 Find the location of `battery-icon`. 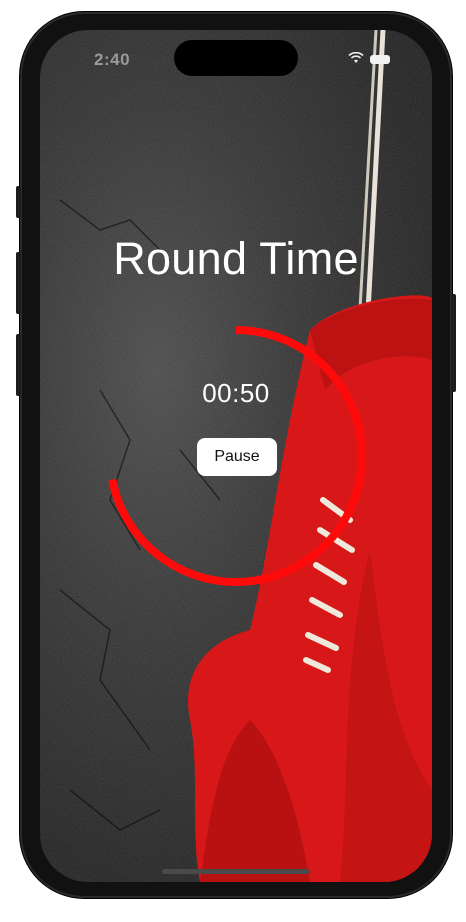

battery-icon is located at coordinates (380, 59).